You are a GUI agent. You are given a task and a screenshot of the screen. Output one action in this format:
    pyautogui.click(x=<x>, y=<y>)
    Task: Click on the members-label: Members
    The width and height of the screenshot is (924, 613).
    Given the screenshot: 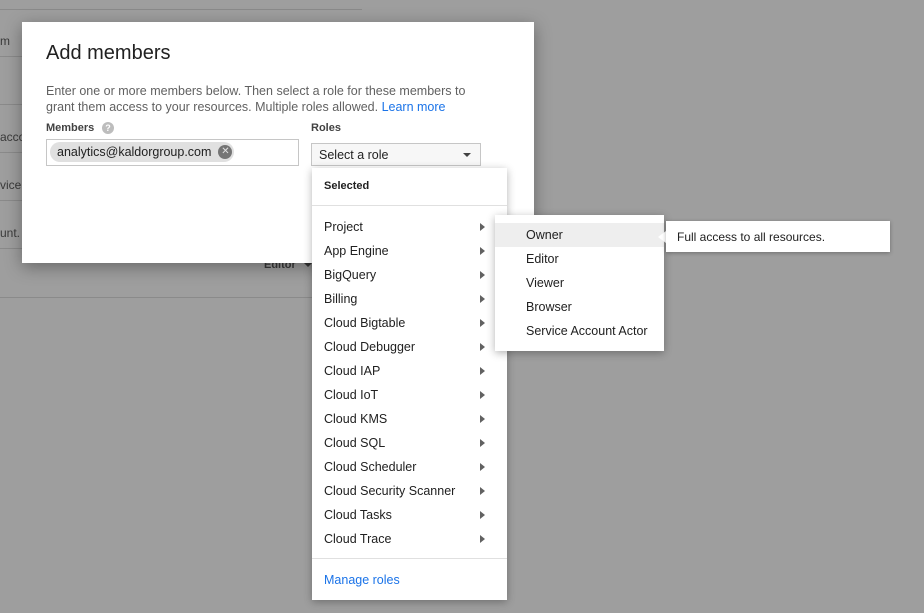 What is the action you would take?
    pyautogui.click(x=70, y=128)
    